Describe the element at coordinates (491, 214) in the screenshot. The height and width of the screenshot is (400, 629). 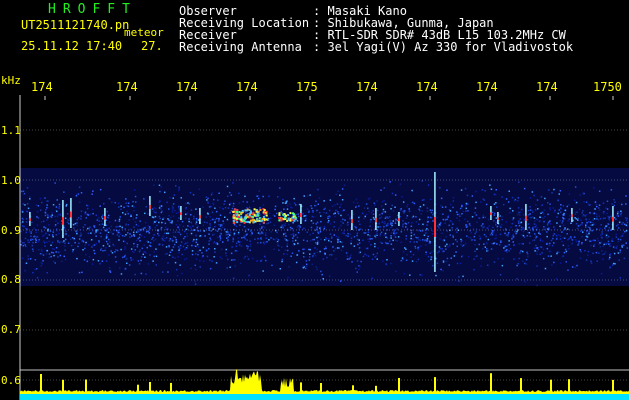
I see `echo-core` at that location.